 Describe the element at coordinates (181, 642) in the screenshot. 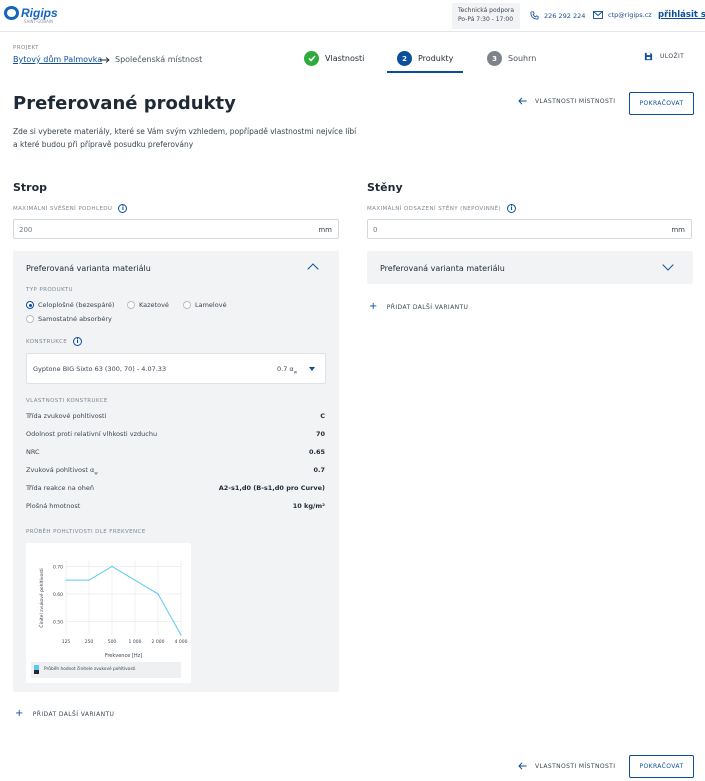

I see `chart-x-tick-label: 4 000` at that location.